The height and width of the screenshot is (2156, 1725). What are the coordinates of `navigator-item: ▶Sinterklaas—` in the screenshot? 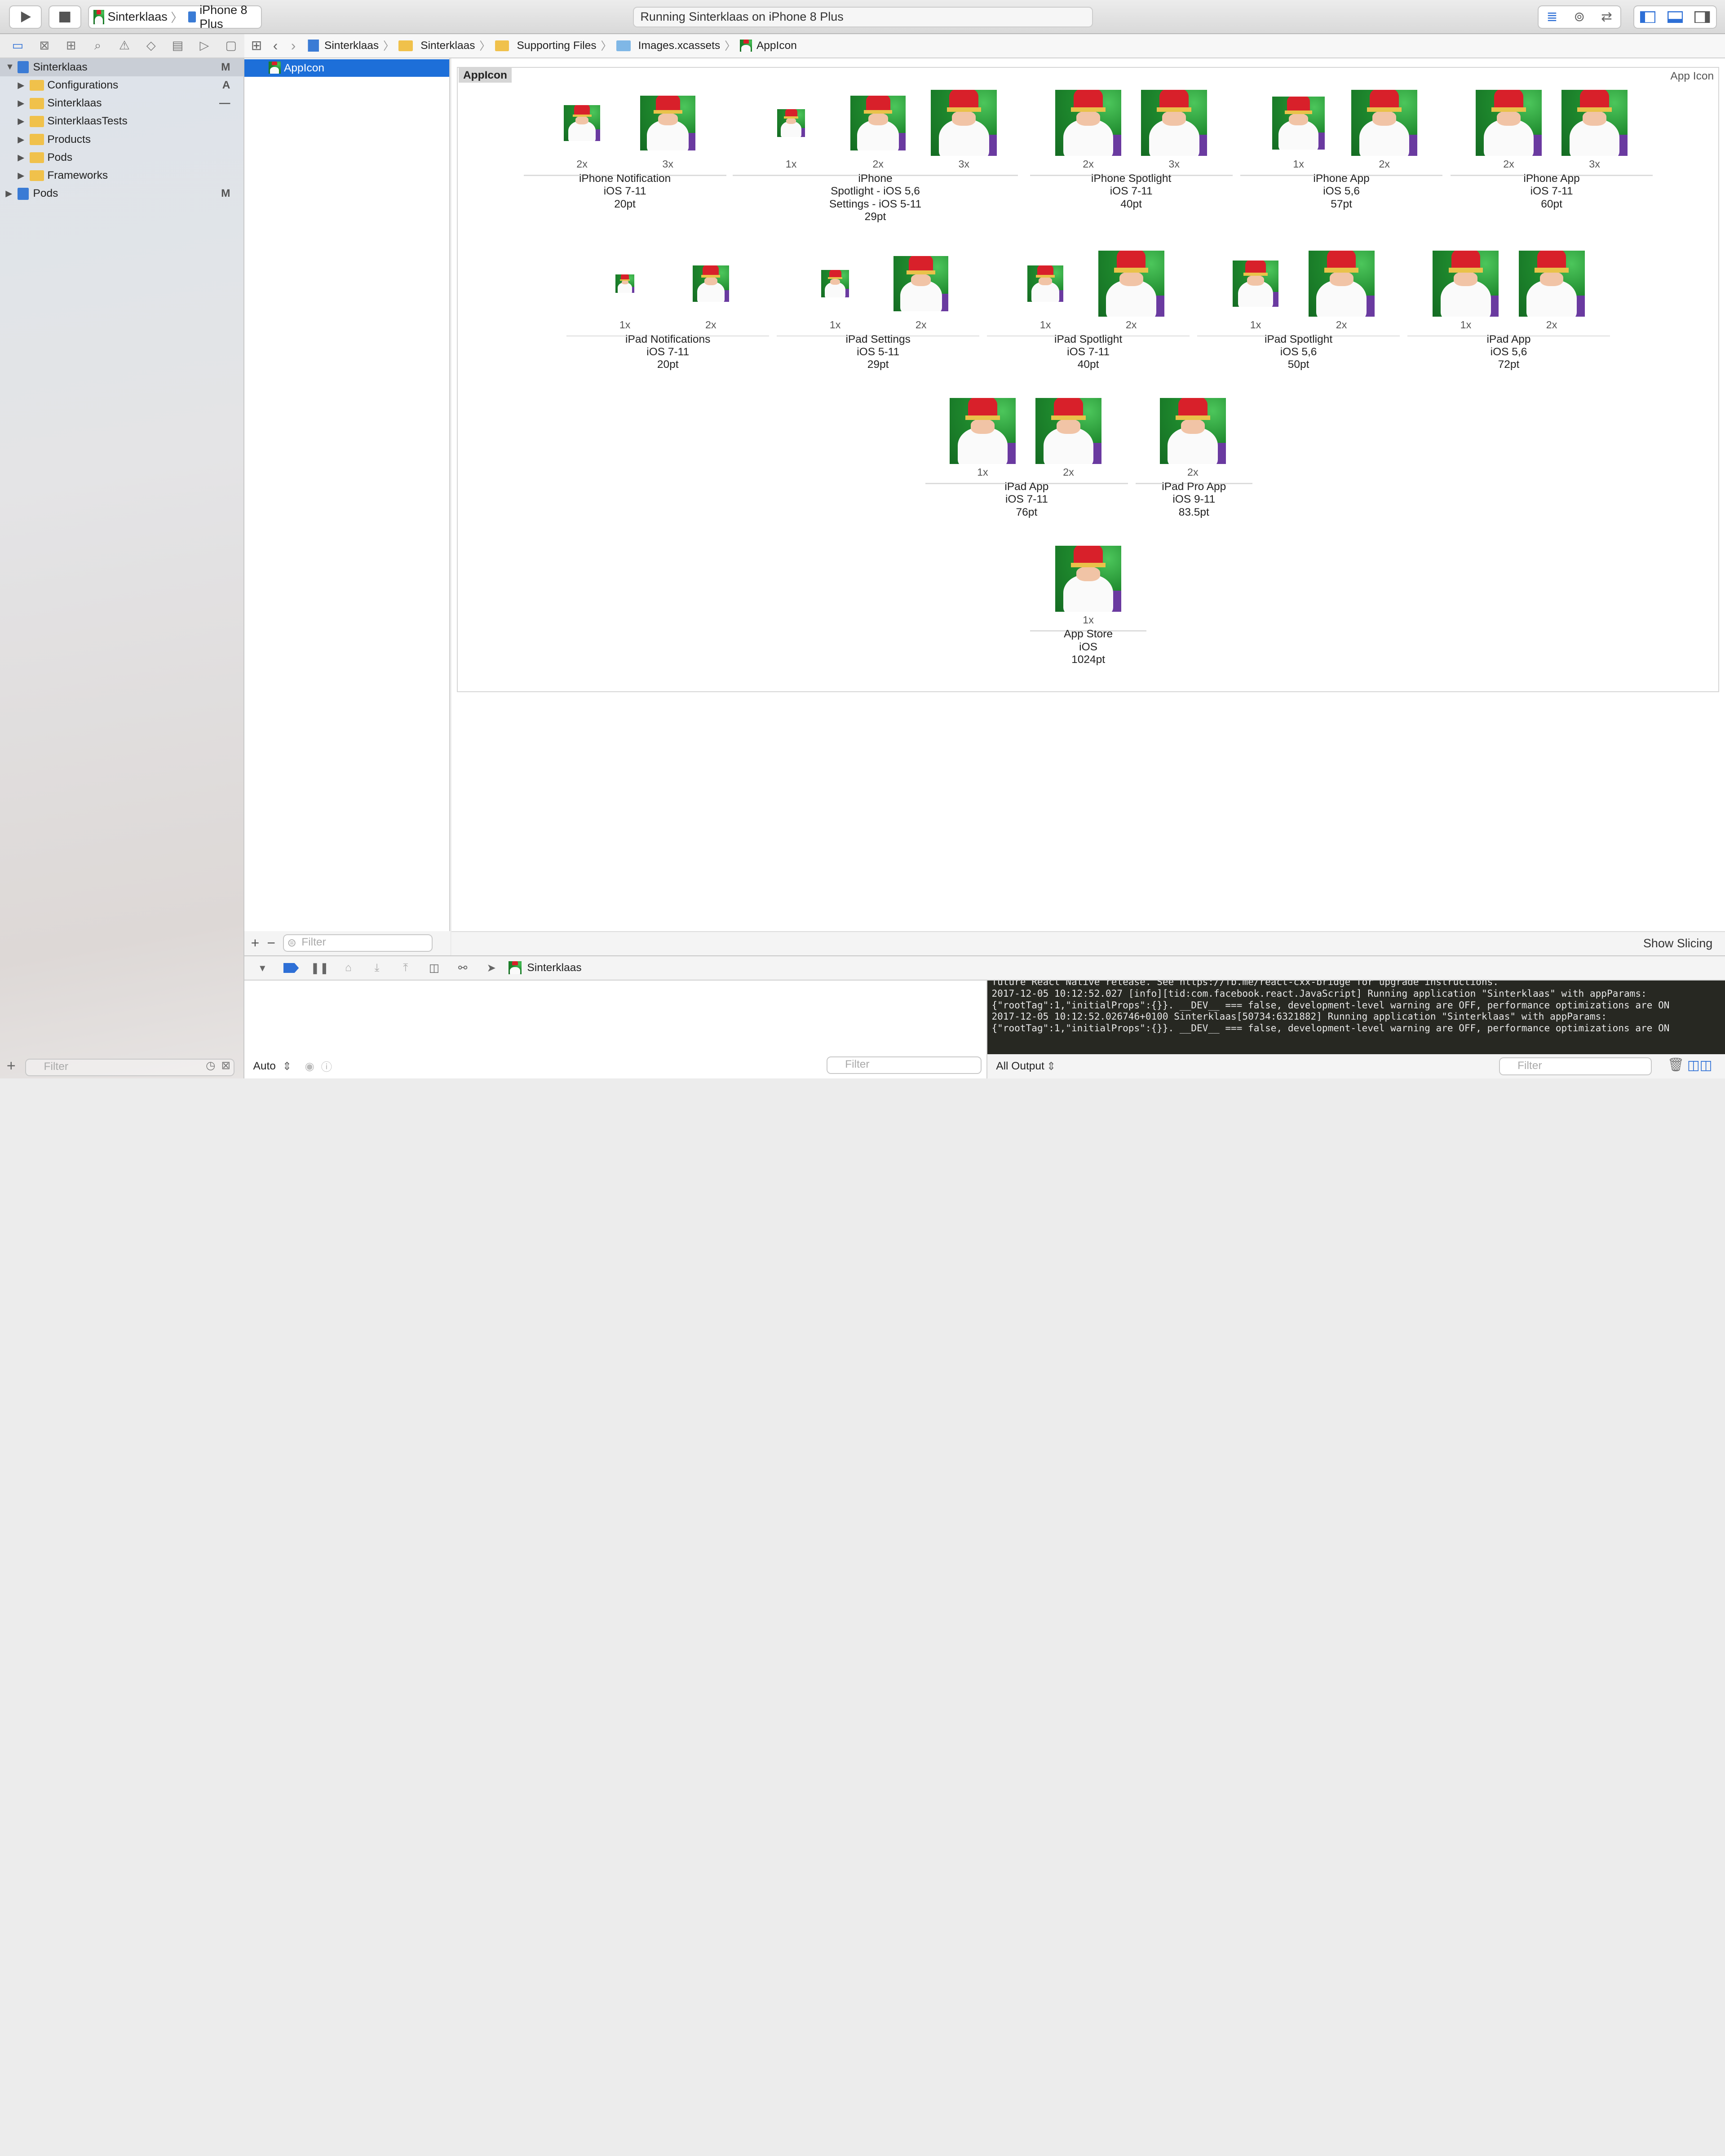 It's located at (122, 103).